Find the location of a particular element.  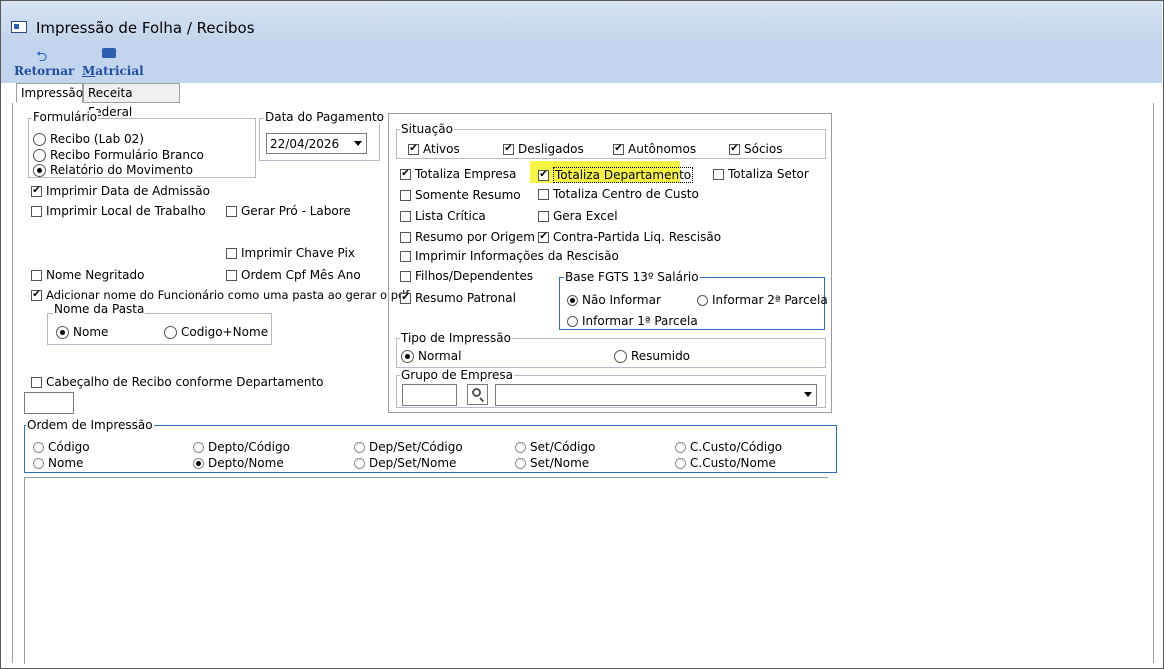

radio-ordem-dep-set-nome: Dep/Set/Nome is located at coordinates (405, 463).